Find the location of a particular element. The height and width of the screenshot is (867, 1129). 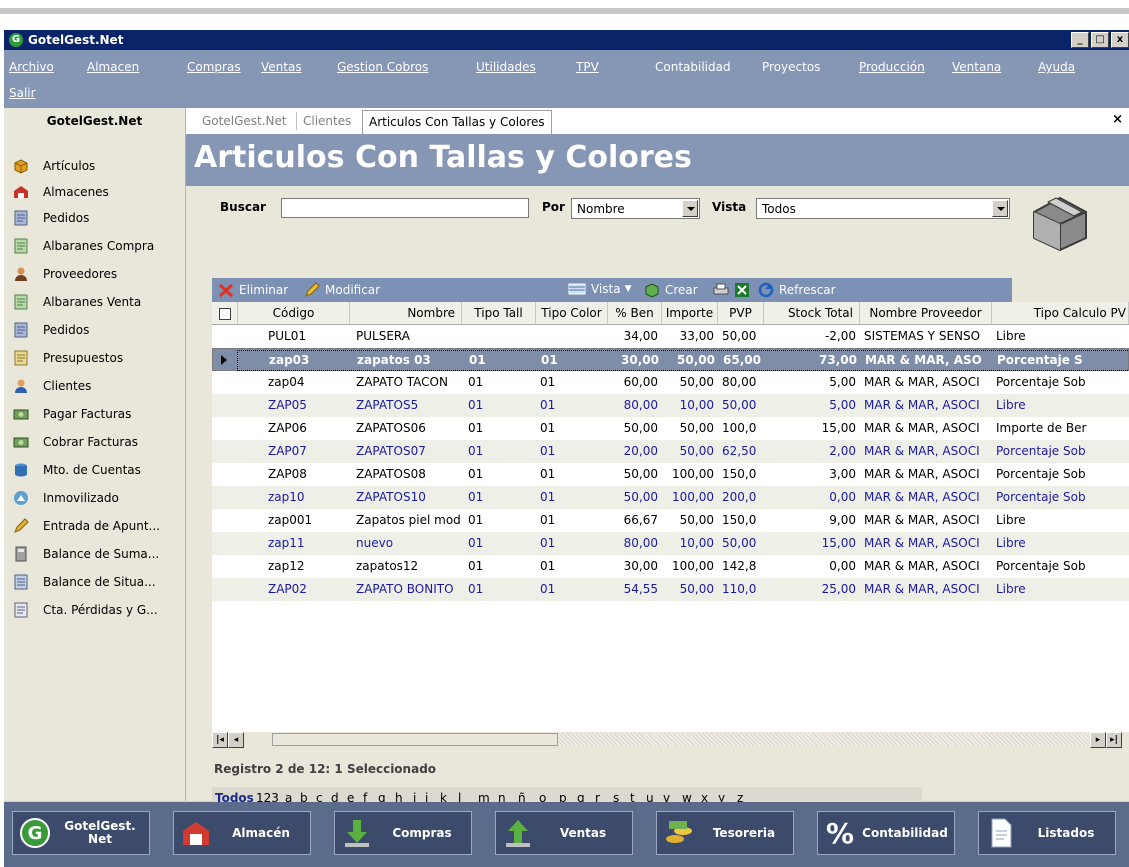

scroll-left-icon: ◂ is located at coordinates (236, 740).